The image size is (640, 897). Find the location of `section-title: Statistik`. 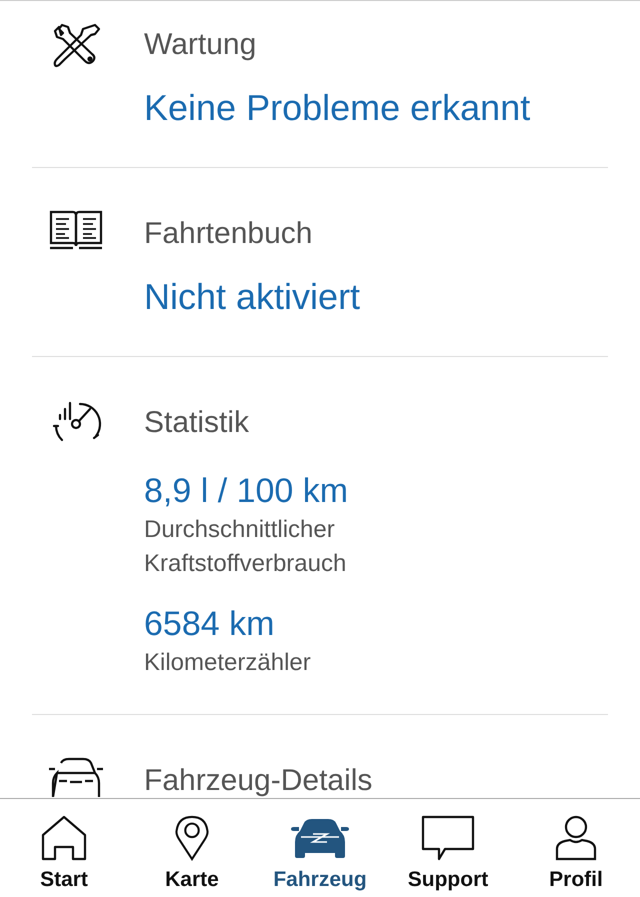

section-title: Statistik is located at coordinates (197, 423).